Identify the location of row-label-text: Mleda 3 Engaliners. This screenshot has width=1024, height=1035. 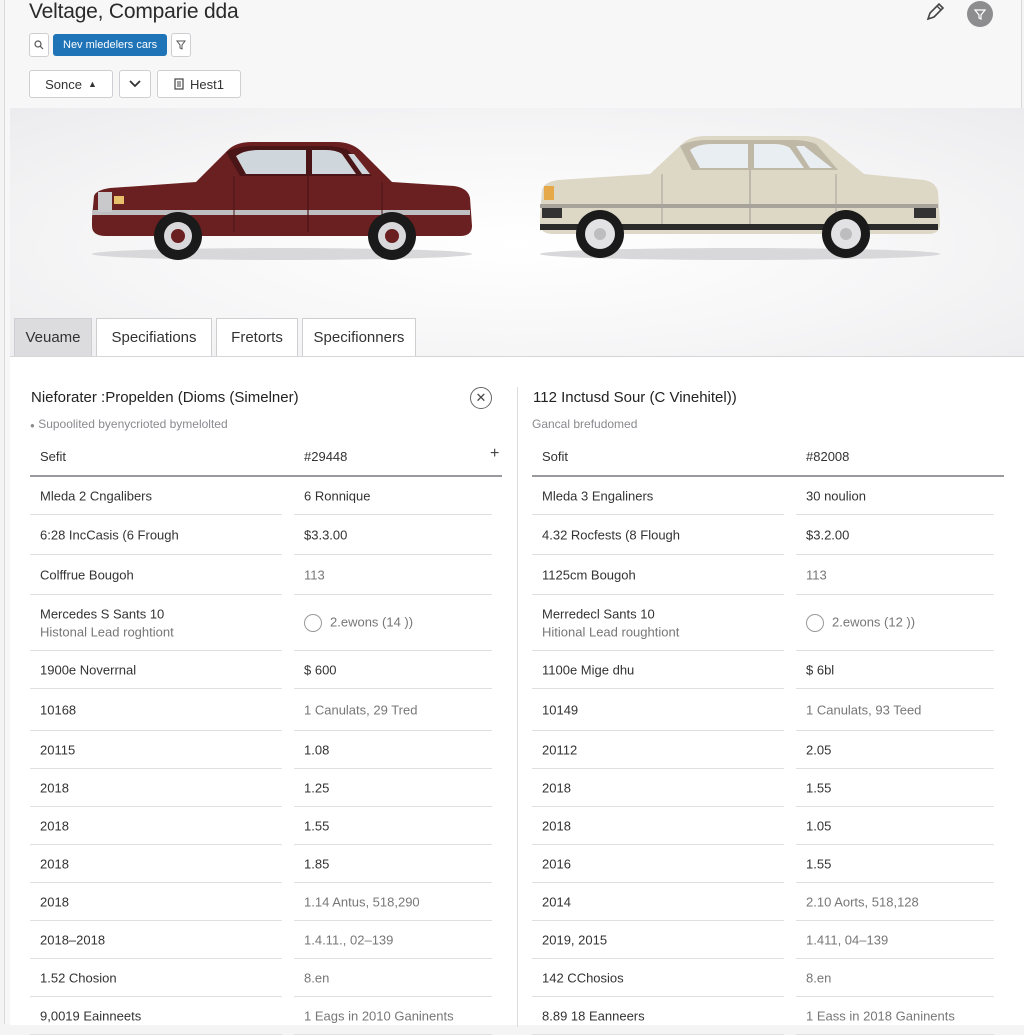
(597, 495).